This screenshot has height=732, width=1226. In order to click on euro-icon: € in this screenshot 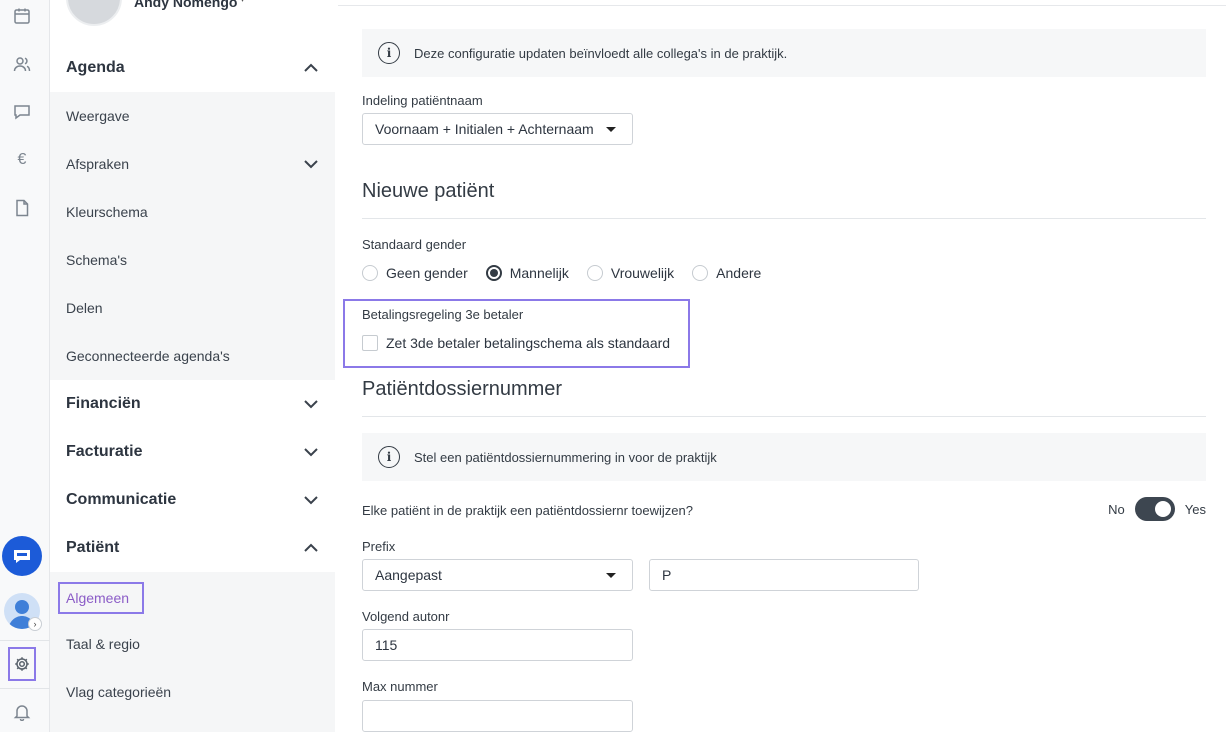, I will do `click(22, 160)`.